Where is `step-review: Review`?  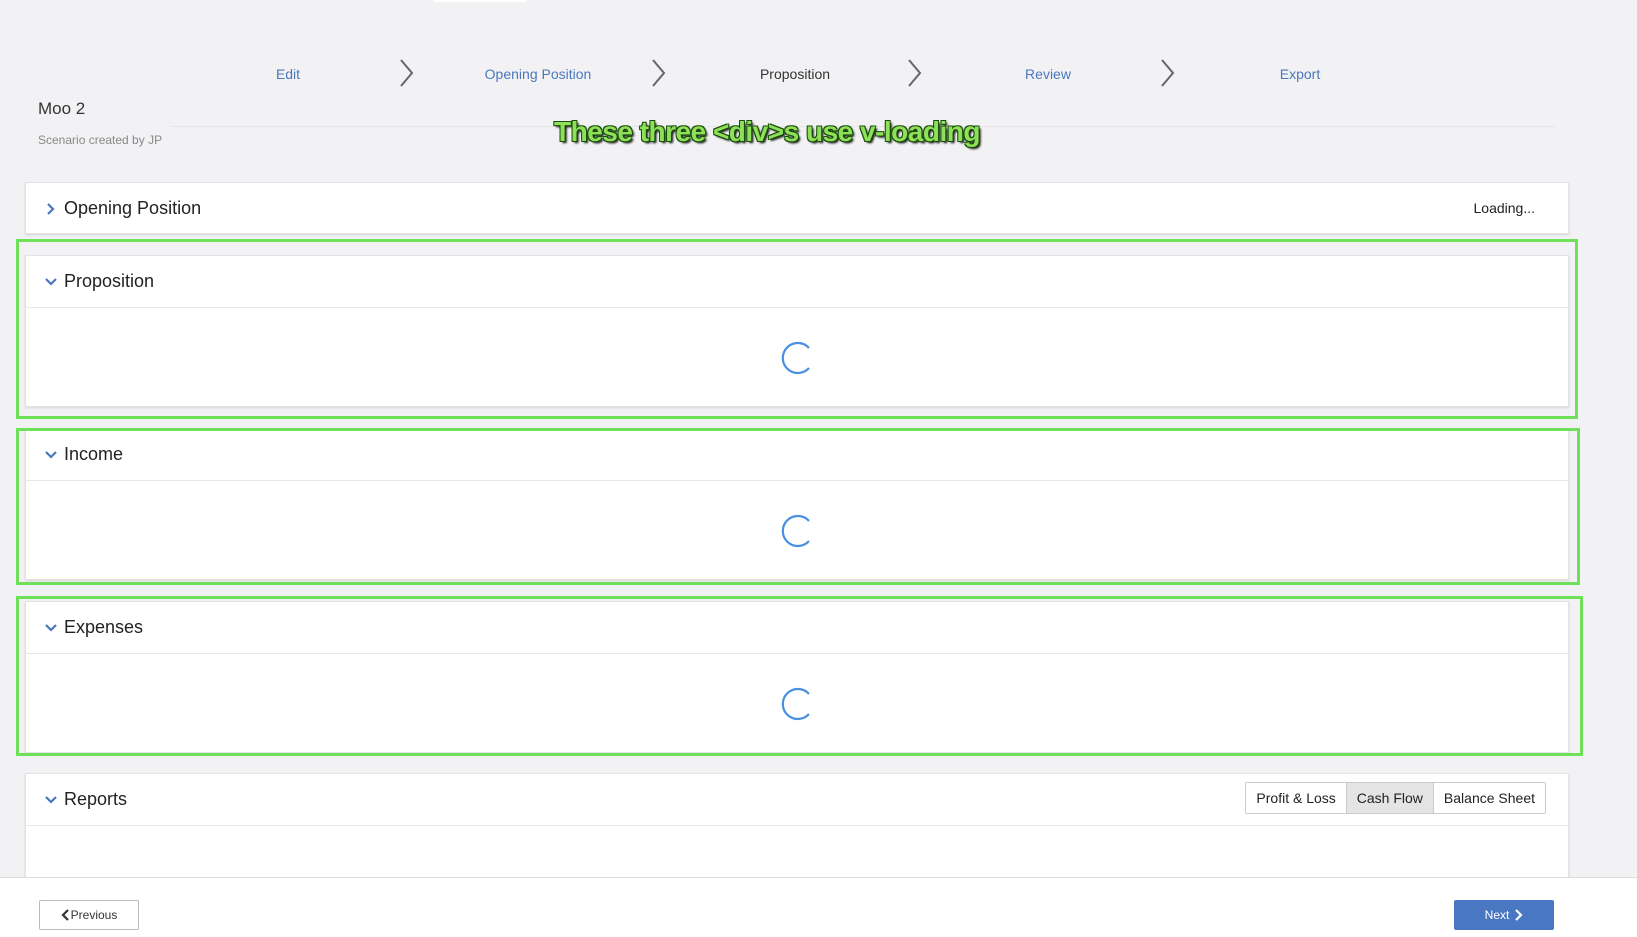
step-review: Review is located at coordinates (1048, 74).